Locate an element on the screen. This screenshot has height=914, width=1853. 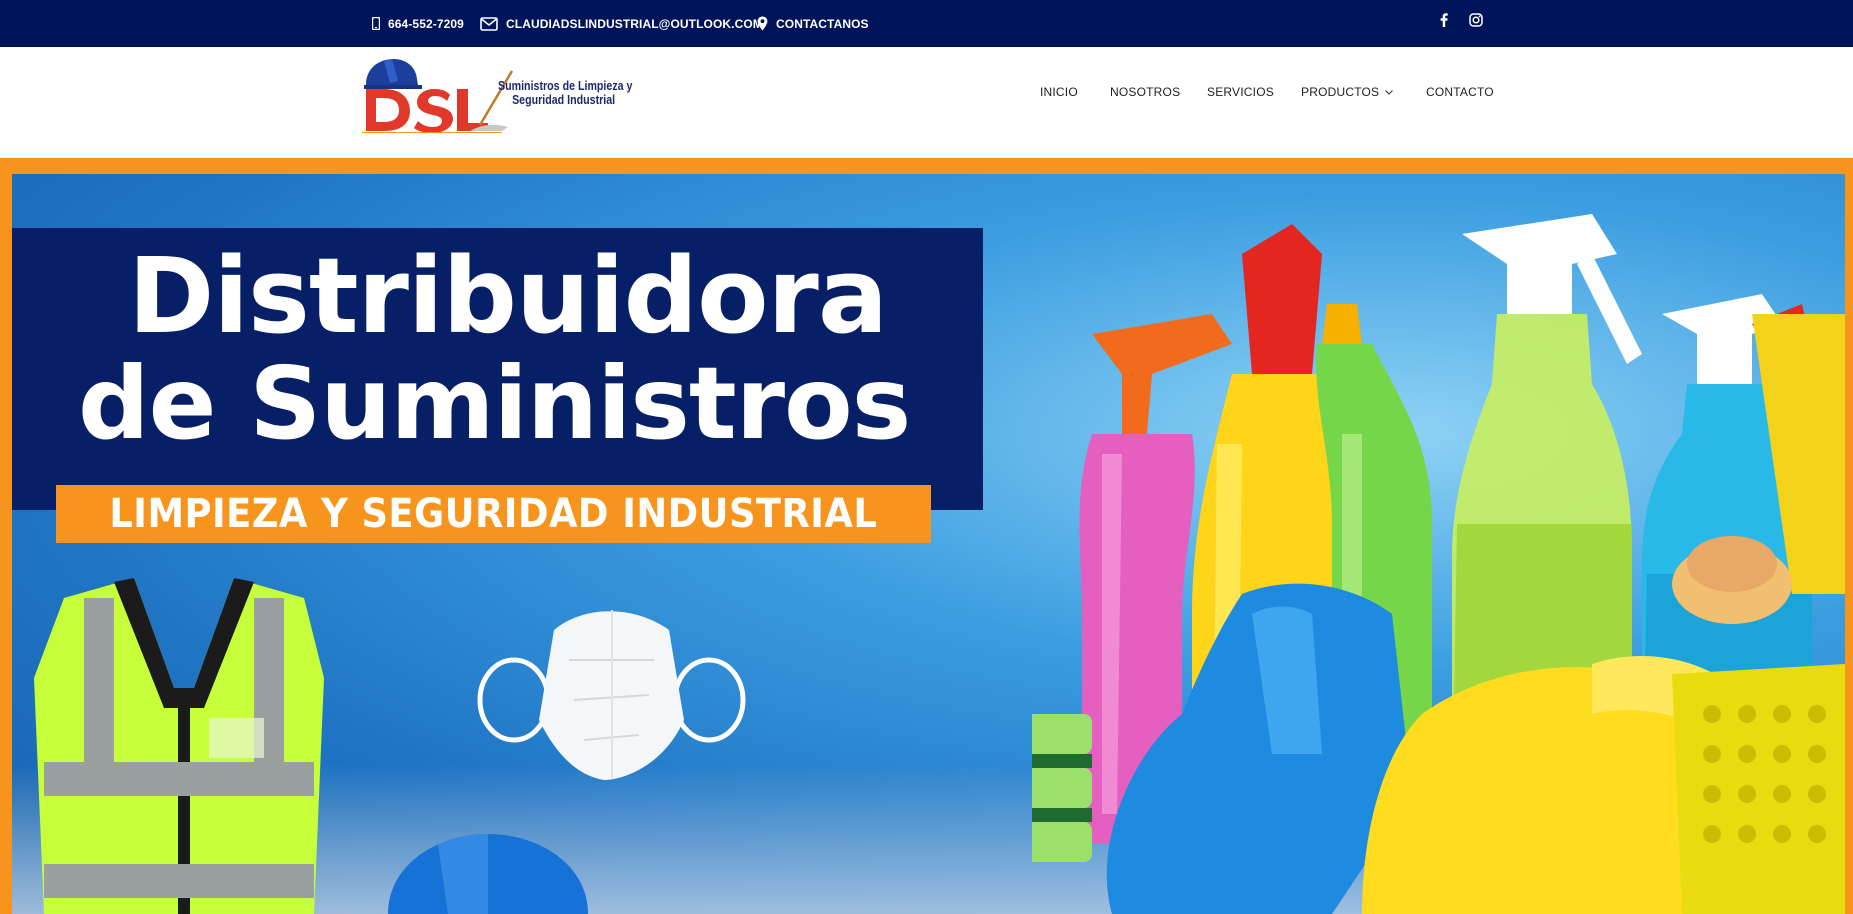
mobile-phone-icon is located at coordinates (376, 23).